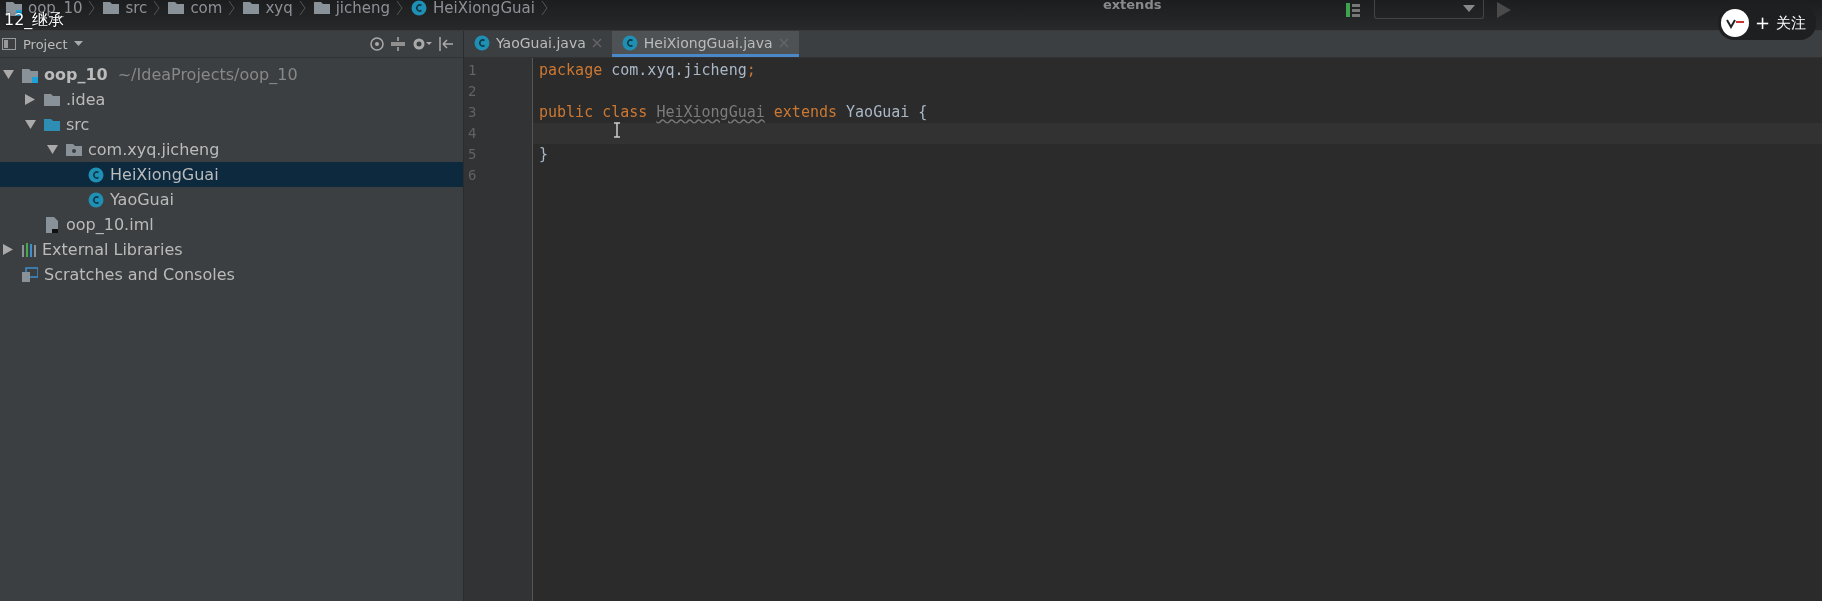 The width and height of the screenshot is (1822, 601). What do you see at coordinates (1132, 5) in the screenshot?
I see `toolbar-label: extends` at bounding box center [1132, 5].